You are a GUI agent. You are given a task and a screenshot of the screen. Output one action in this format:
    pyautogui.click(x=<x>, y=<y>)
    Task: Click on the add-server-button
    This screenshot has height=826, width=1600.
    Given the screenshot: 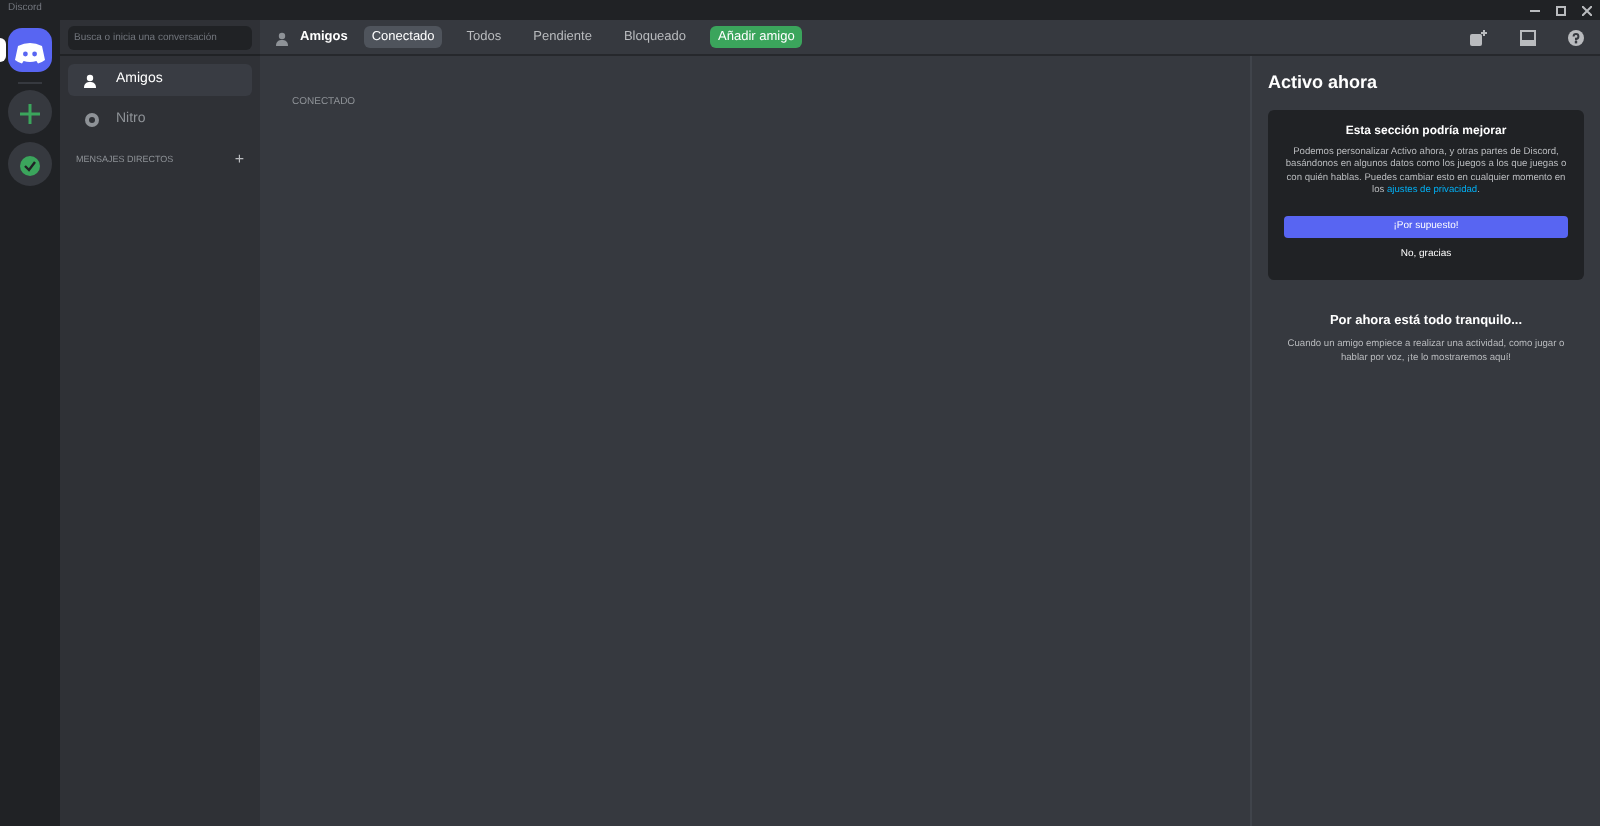 What is the action you would take?
    pyautogui.click(x=30, y=112)
    